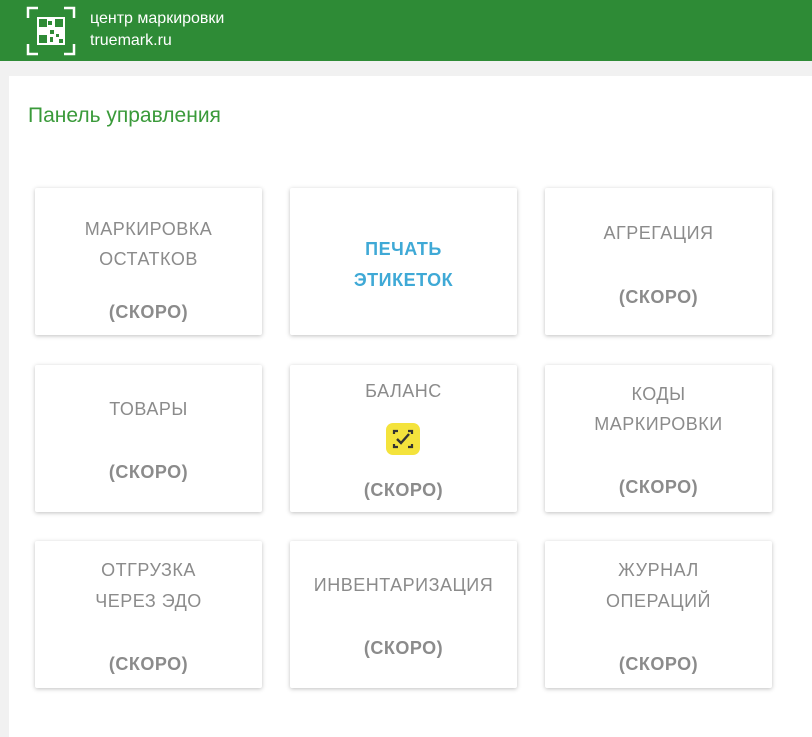 This screenshot has width=812, height=737. I want to click on tile-label: МАРКИРОВКИ, so click(658, 424).